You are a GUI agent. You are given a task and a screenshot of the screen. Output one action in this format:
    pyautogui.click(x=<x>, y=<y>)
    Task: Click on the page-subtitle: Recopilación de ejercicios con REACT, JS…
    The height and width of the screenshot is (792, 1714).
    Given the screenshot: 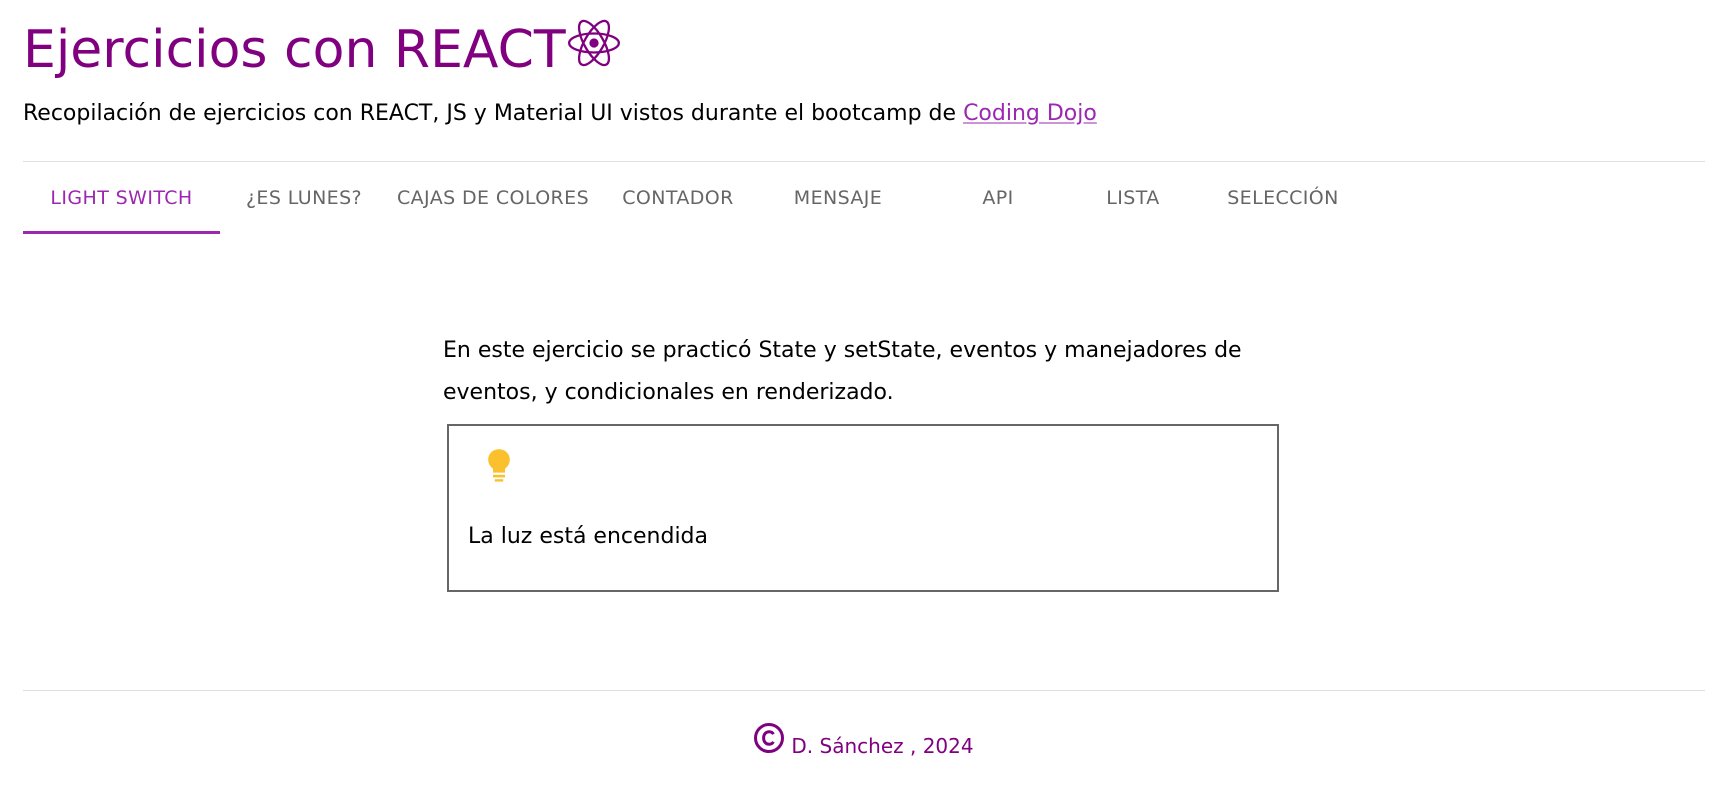 What is the action you would take?
    pyautogui.click(x=868, y=114)
    